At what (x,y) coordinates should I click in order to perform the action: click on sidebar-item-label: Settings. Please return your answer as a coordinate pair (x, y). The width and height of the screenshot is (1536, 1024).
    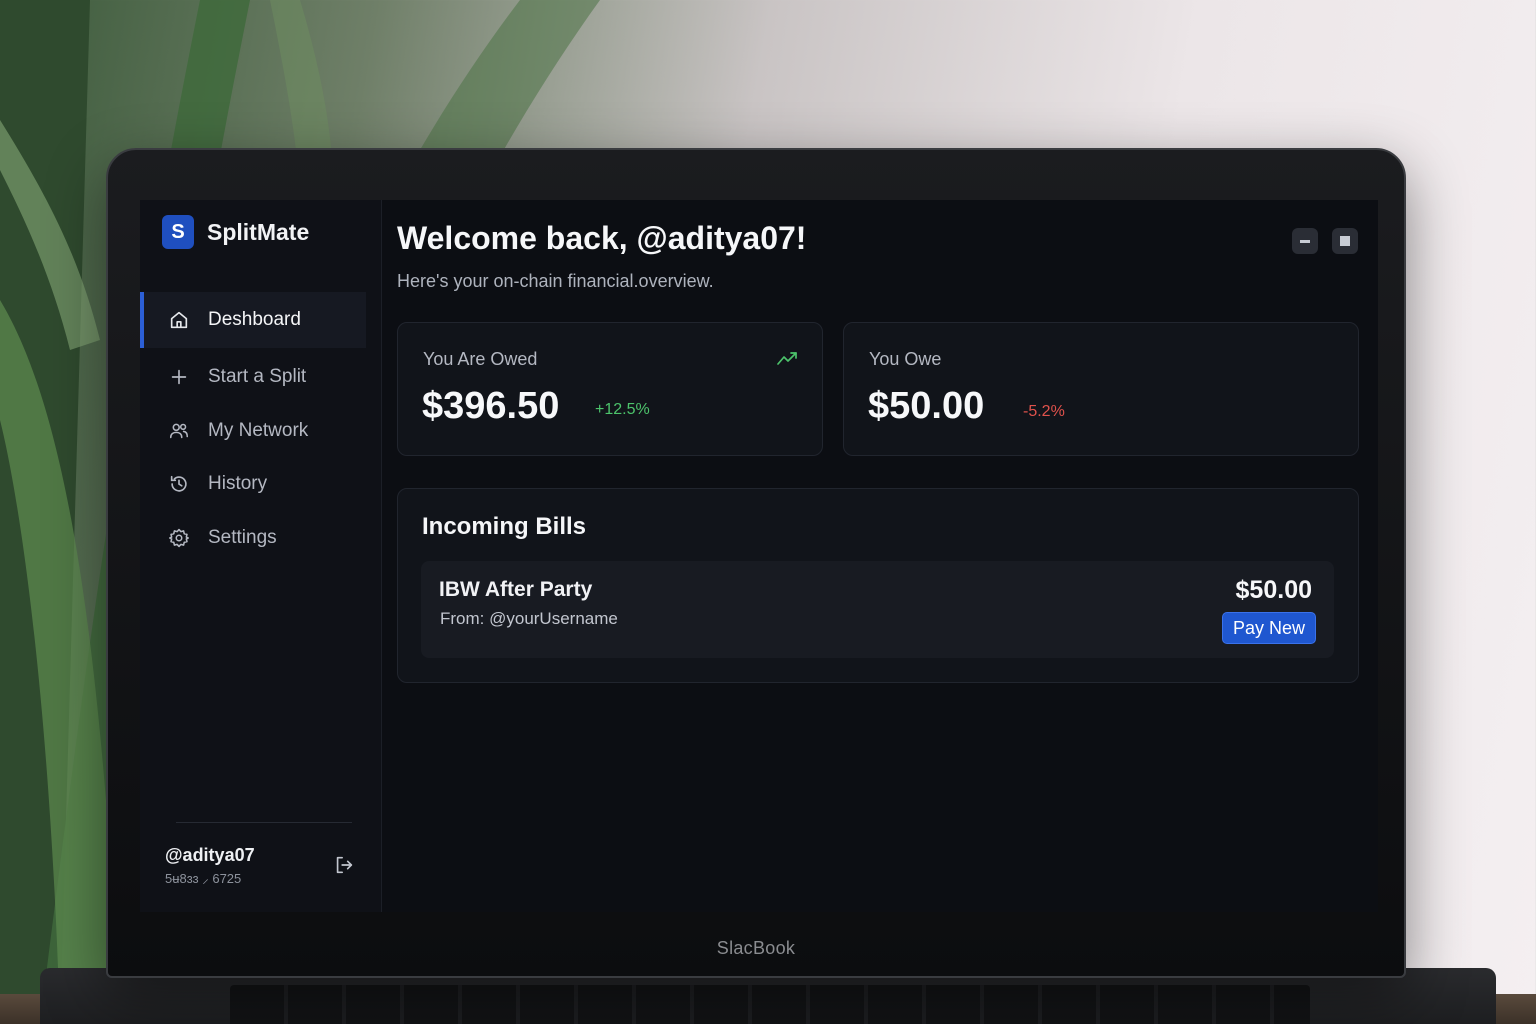
    Looking at the image, I should click on (242, 537).